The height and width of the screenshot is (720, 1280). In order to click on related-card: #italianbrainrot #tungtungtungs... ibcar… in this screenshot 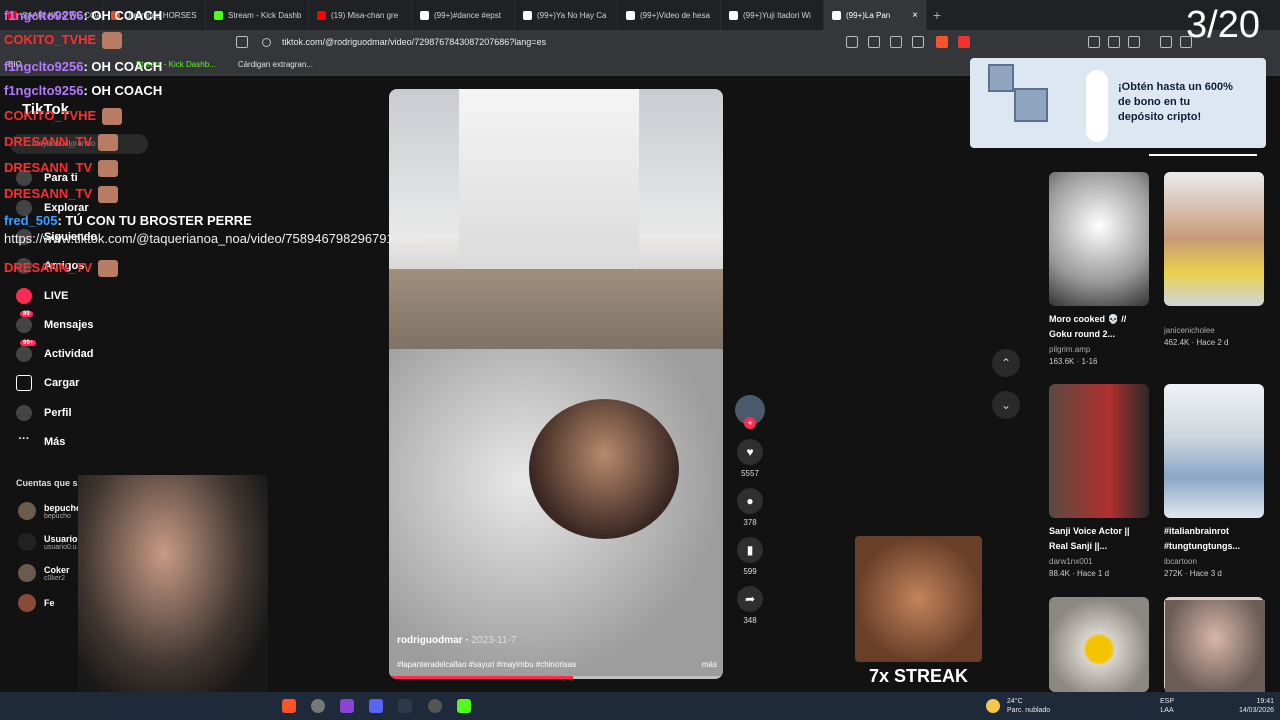, I will do `click(1214, 481)`.